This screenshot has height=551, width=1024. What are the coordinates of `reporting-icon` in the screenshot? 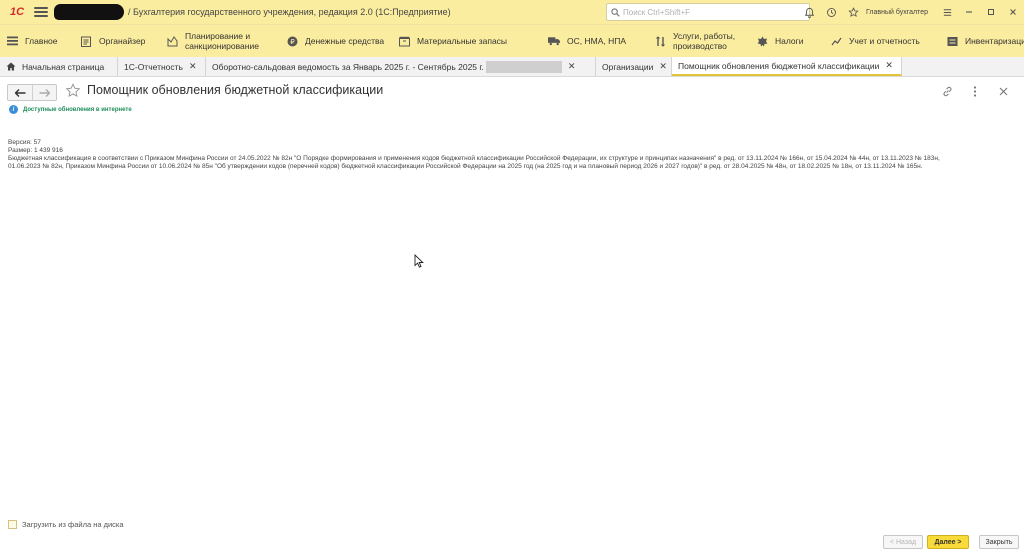 It's located at (836, 41).